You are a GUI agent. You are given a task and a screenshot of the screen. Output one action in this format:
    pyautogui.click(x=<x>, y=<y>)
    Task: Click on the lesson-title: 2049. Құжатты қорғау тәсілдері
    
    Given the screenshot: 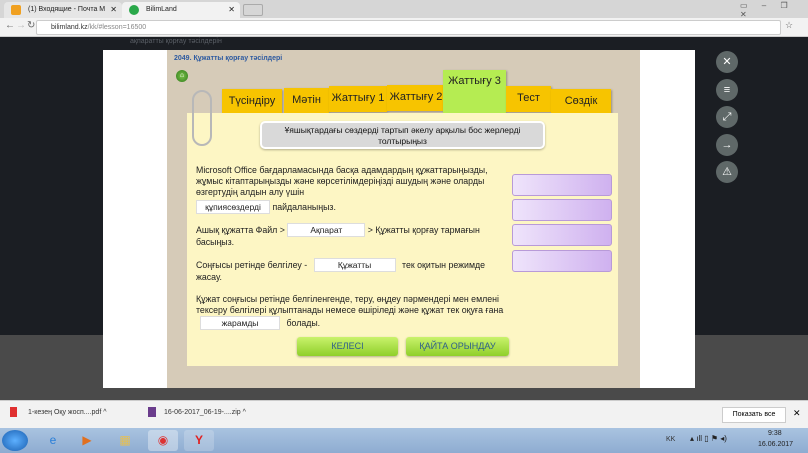 What is the action you would take?
    pyautogui.click(x=228, y=58)
    